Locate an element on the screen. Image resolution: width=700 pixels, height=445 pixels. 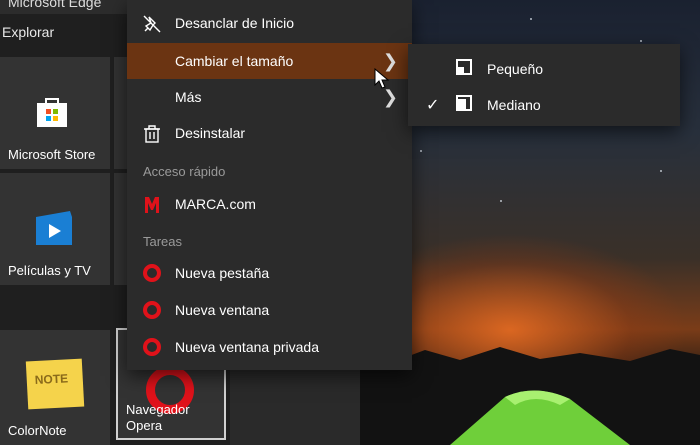
submenu-item-pequeno: Pequeño is located at coordinates (544, 69).